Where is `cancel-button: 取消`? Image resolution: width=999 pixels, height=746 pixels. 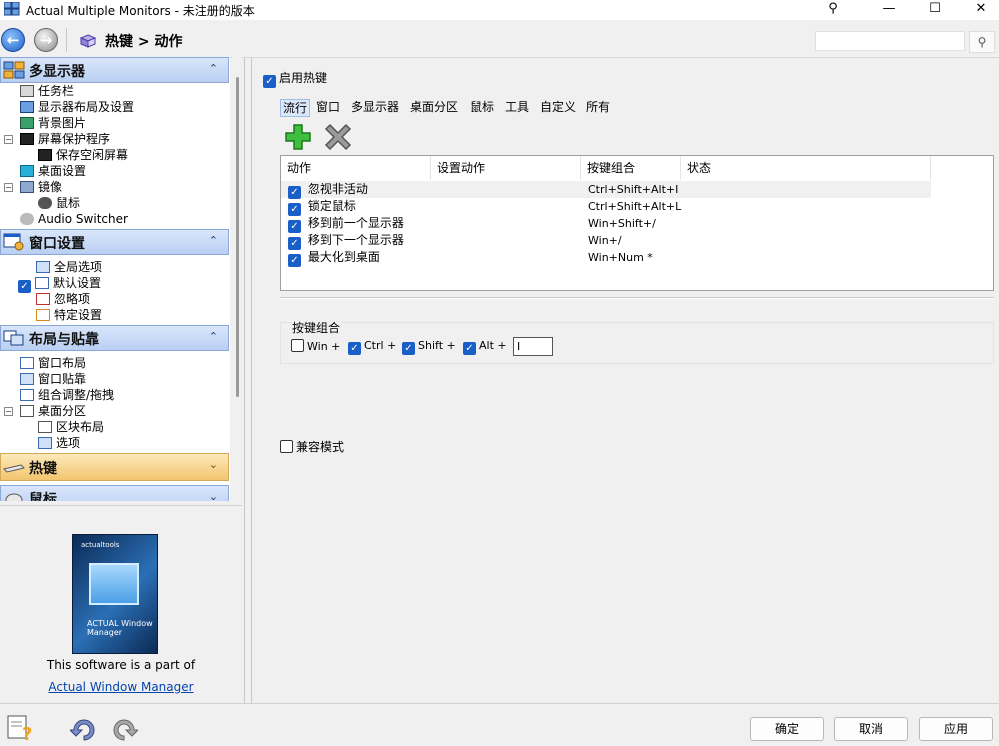 cancel-button: 取消 is located at coordinates (871, 729).